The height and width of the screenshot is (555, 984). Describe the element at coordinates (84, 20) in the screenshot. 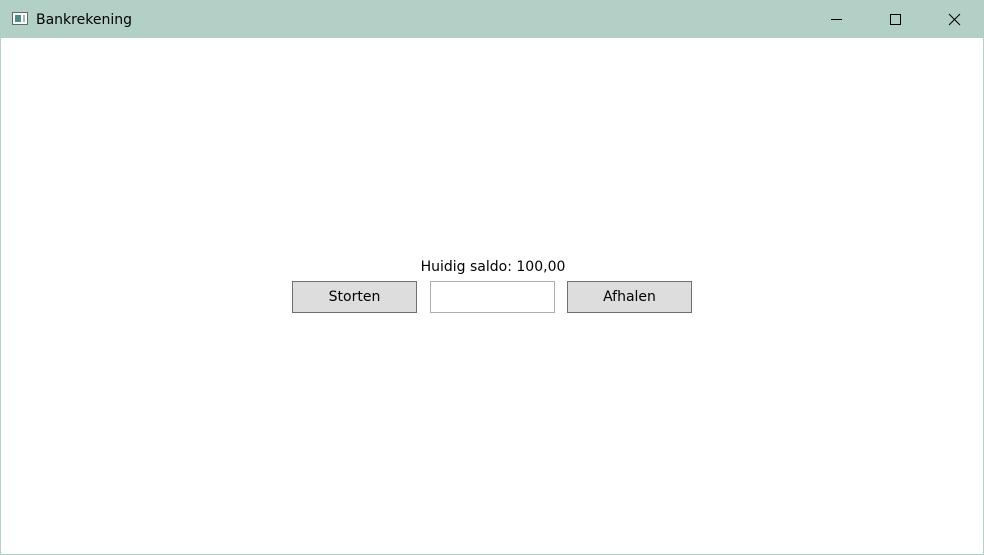

I see `window-title: Bankrekening` at that location.